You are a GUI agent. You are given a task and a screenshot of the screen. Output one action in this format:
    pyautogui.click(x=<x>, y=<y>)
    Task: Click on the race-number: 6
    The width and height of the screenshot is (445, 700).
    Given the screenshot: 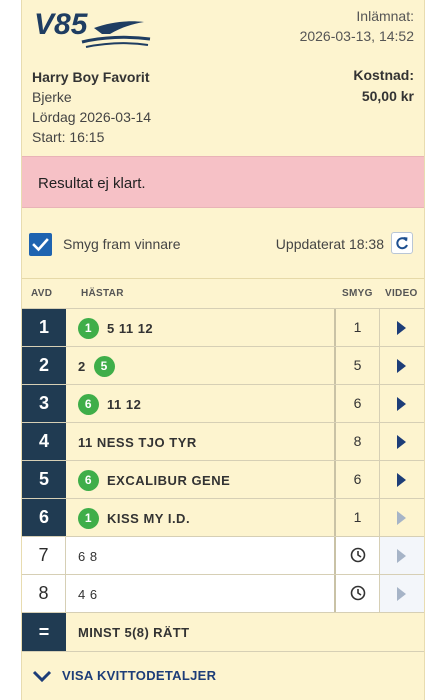 What is the action you would take?
    pyautogui.click(x=44, y=517)
    